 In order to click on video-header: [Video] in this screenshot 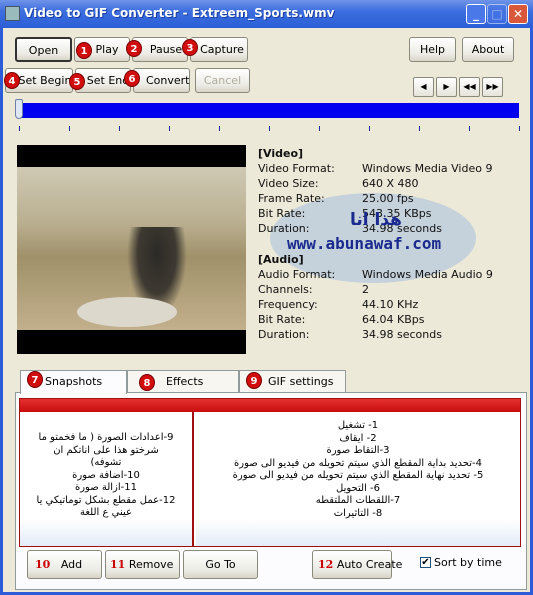, I will do `click(281, 153)`.